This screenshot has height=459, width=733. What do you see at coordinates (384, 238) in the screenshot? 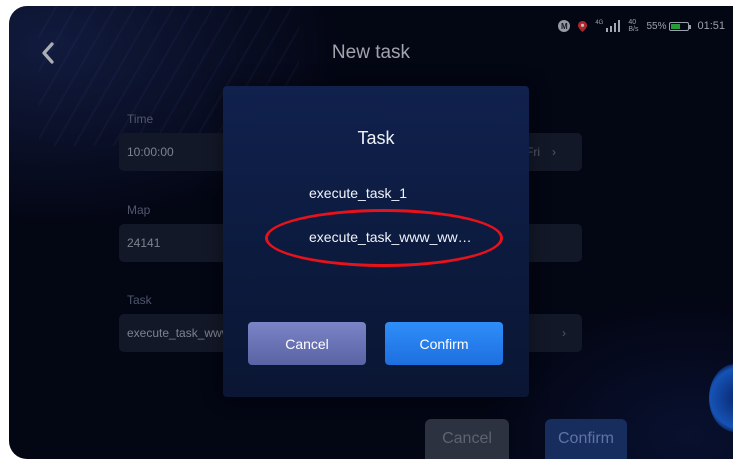
I see `highlight-annotation` at bounding box center [384, 238].